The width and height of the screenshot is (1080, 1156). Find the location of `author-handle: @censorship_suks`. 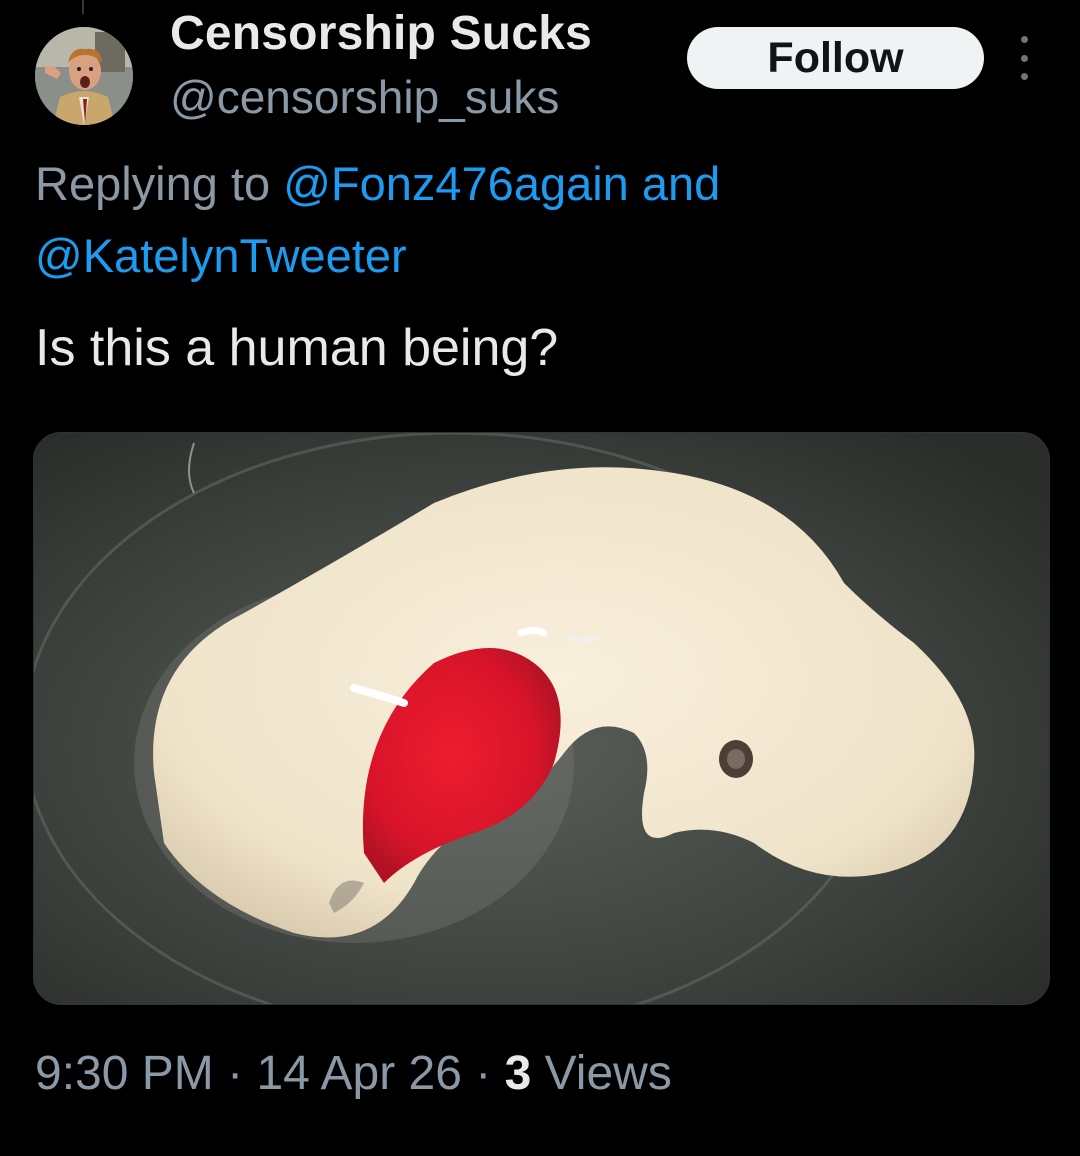

author-handle: @censorship_suks is located at coordinates (364, 97).